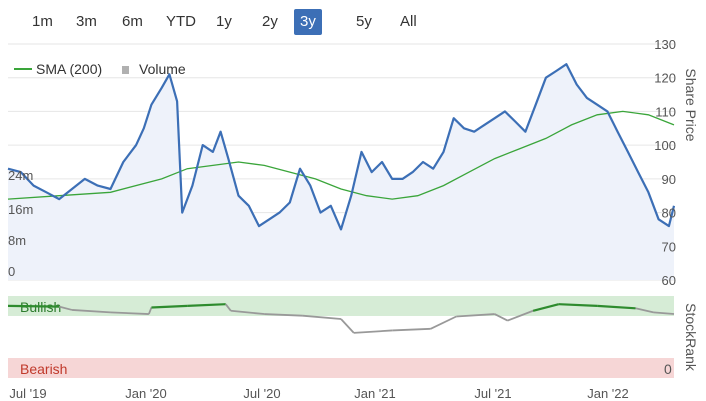 The image size is (706, 401). I want to click on y-tick-label: 110, so click(665, 111).